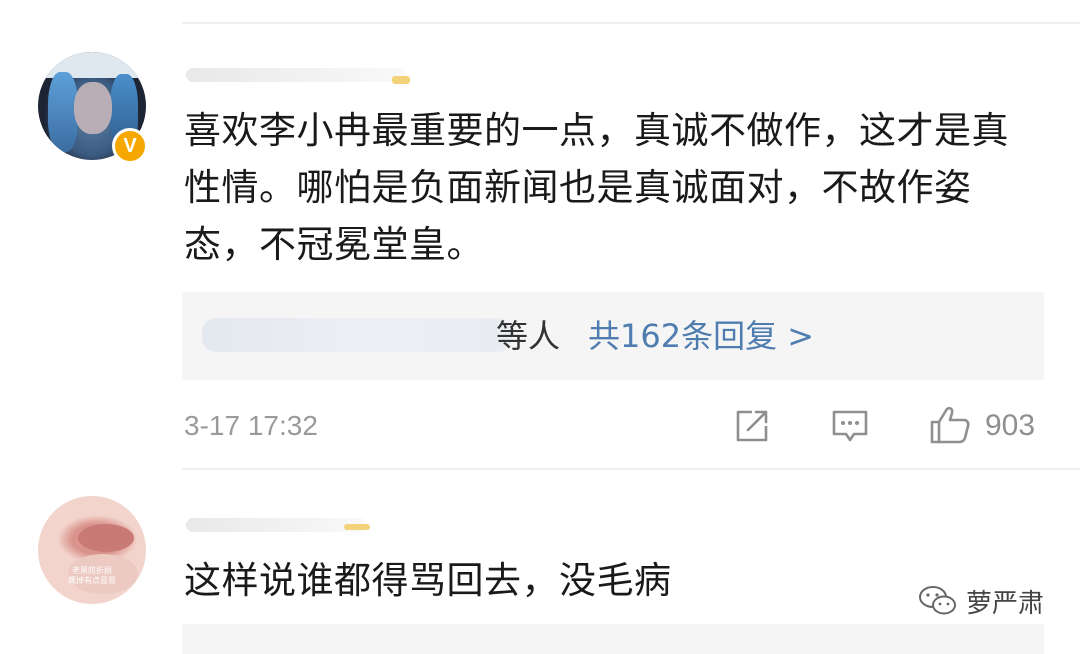 Image resolution: width=1080 pixels, height=654 pixels. Describe the element at coordinates (613, 639) in the screenshot. I see `reply-preview` at that location.